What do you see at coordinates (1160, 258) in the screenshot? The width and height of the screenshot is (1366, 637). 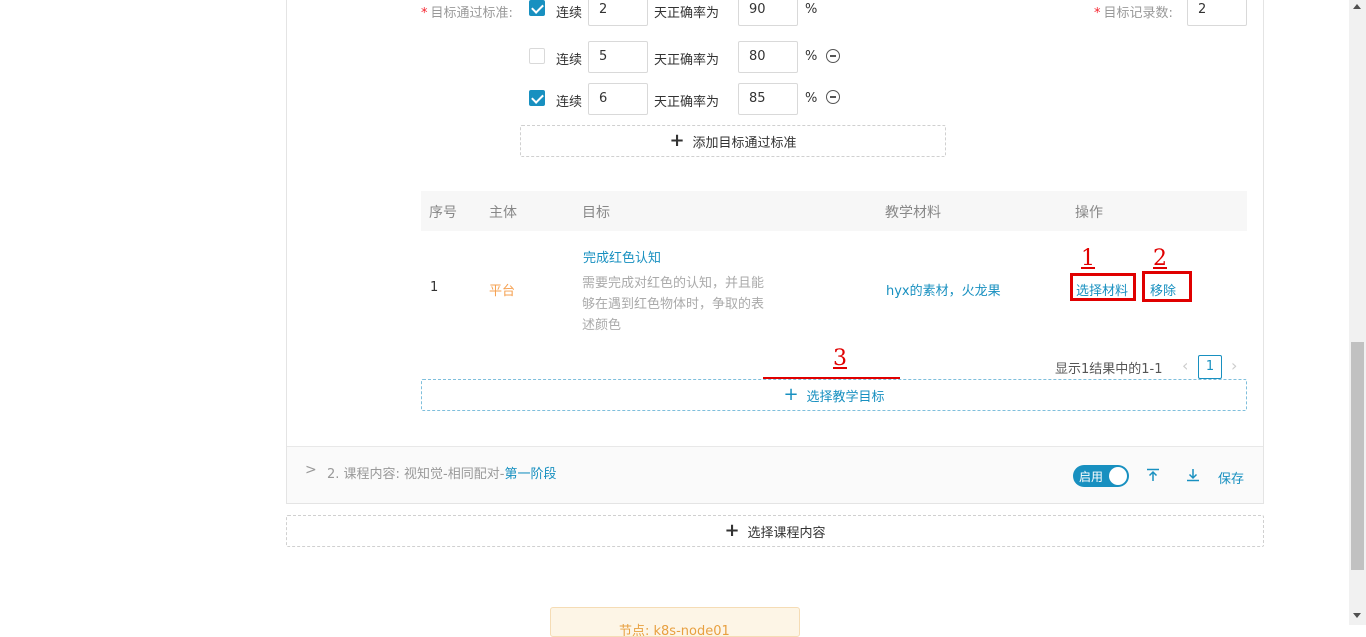 I see `annotation-number-2: 2` at bounding box center [1160, 258].